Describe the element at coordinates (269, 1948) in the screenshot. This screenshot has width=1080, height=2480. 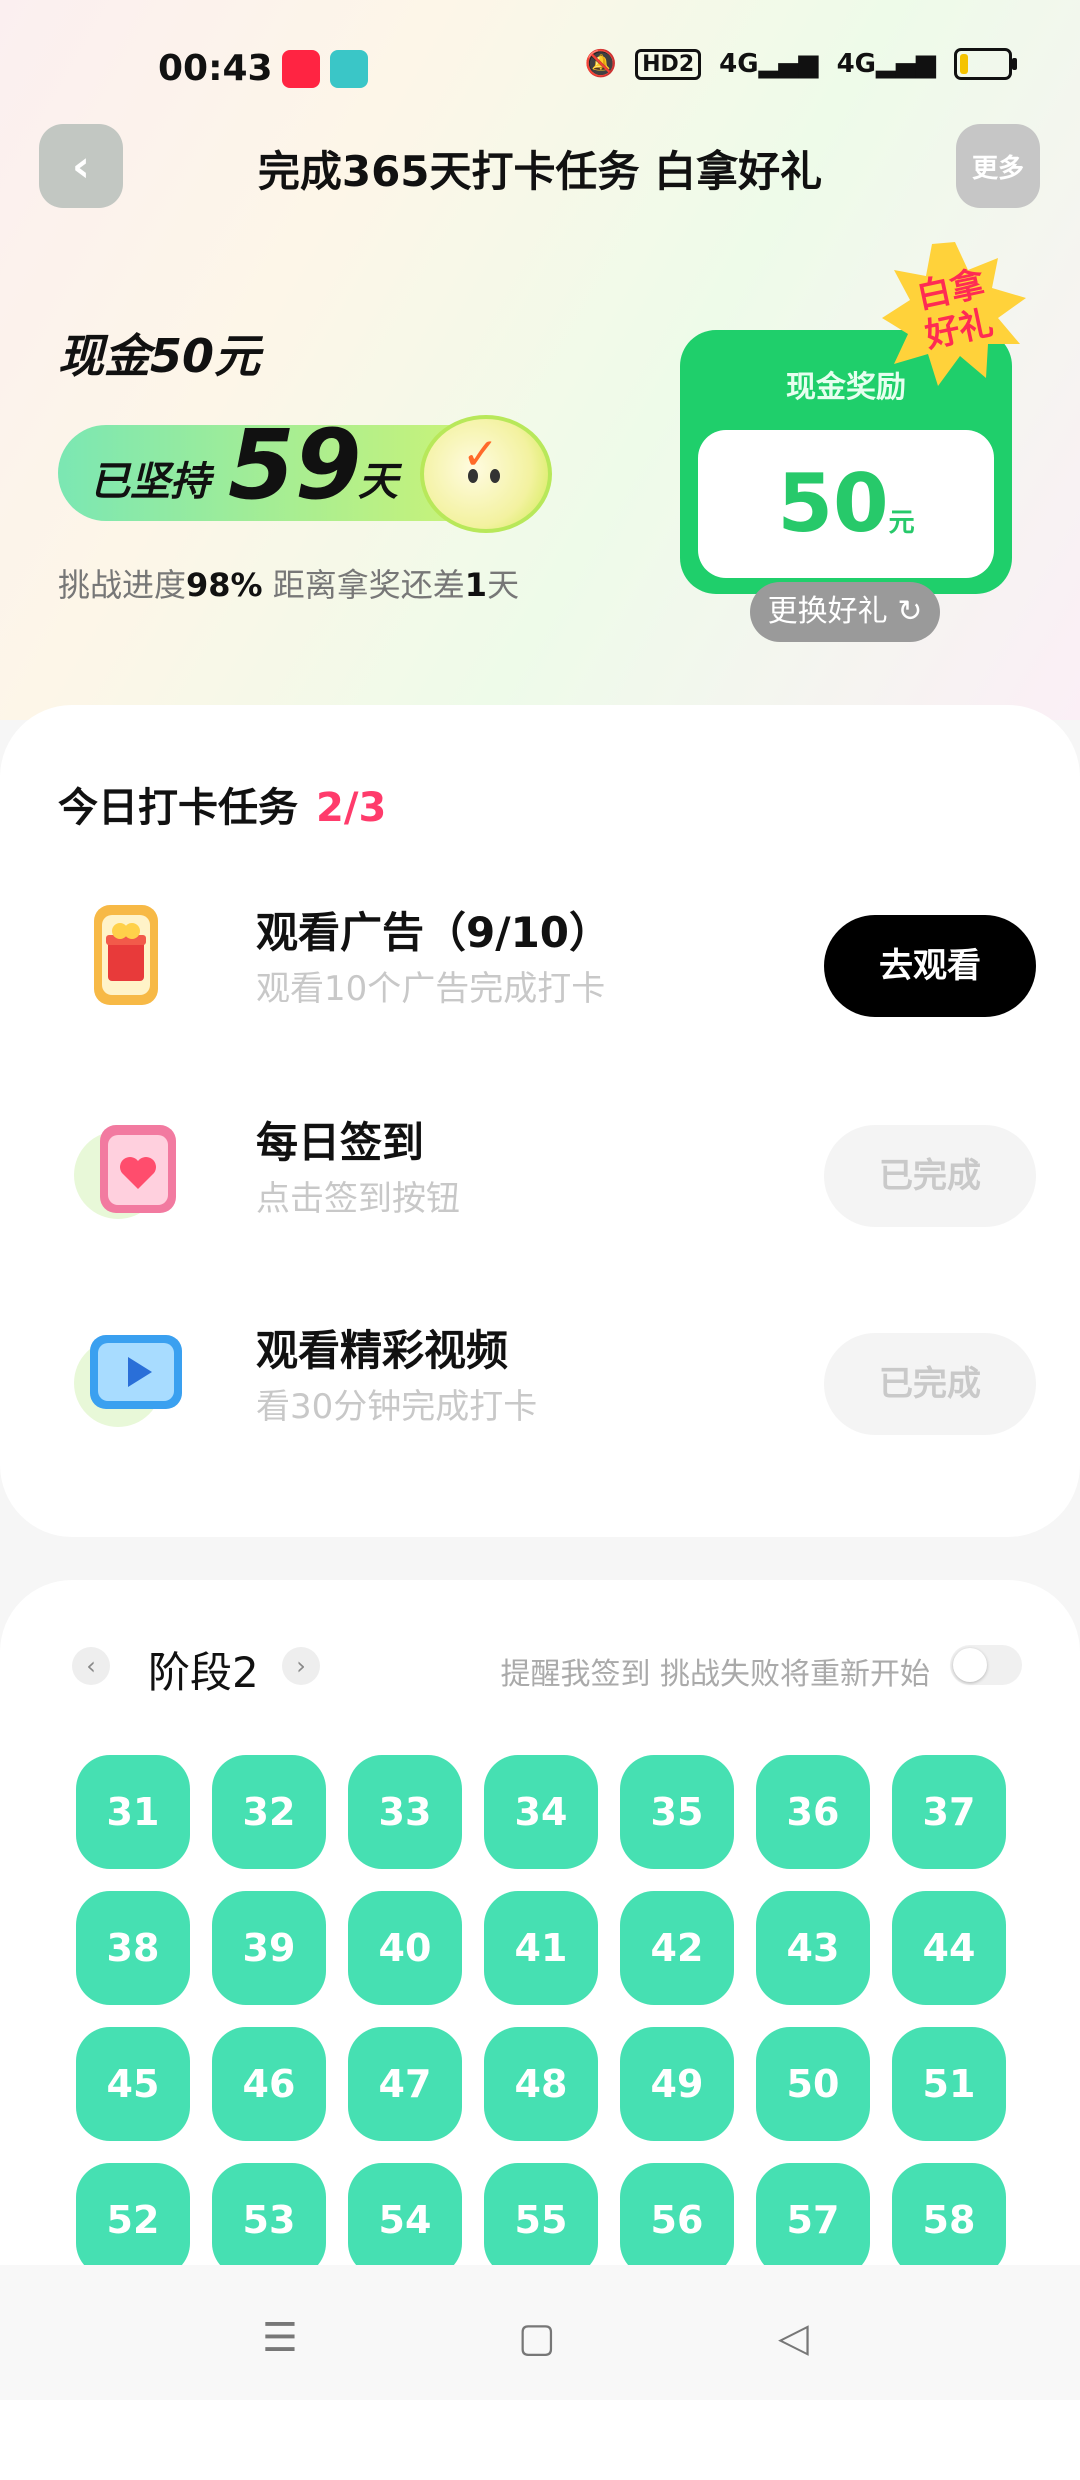
I see `day-tile: 39` at that location.